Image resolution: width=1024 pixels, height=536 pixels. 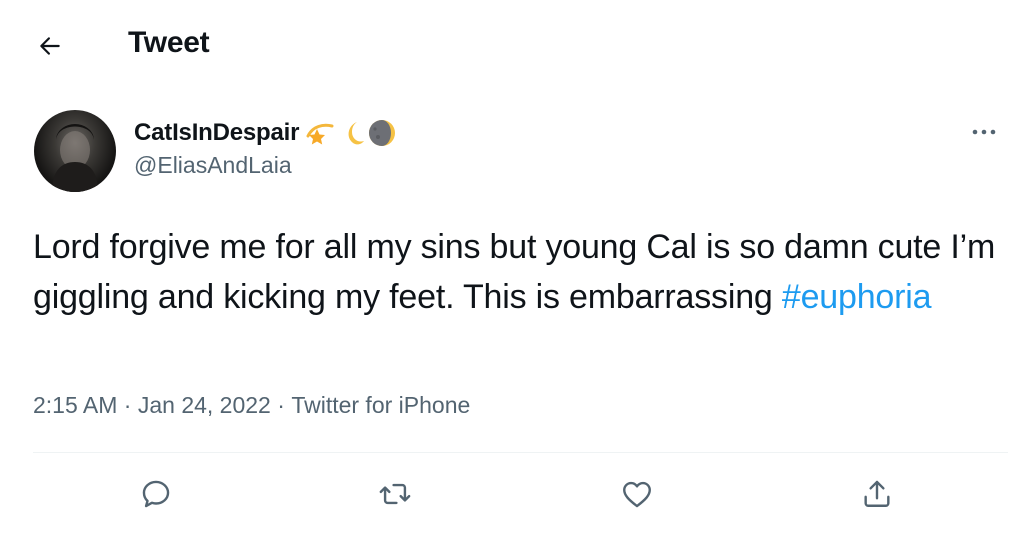 I want to click on shooting-star-emoji, so click(x=320, y=134).